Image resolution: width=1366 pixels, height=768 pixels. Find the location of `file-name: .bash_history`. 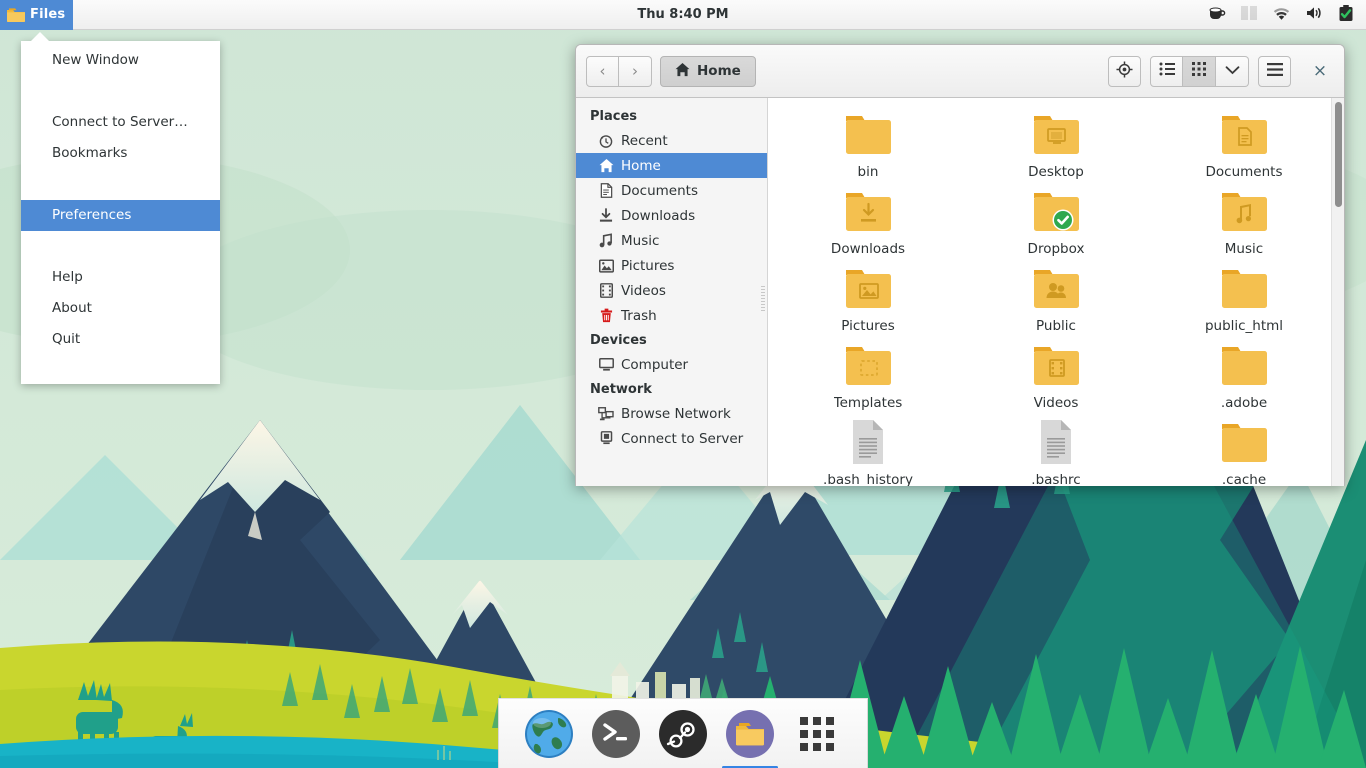

file-name: .bash_history is located at coordinates (868, 479).